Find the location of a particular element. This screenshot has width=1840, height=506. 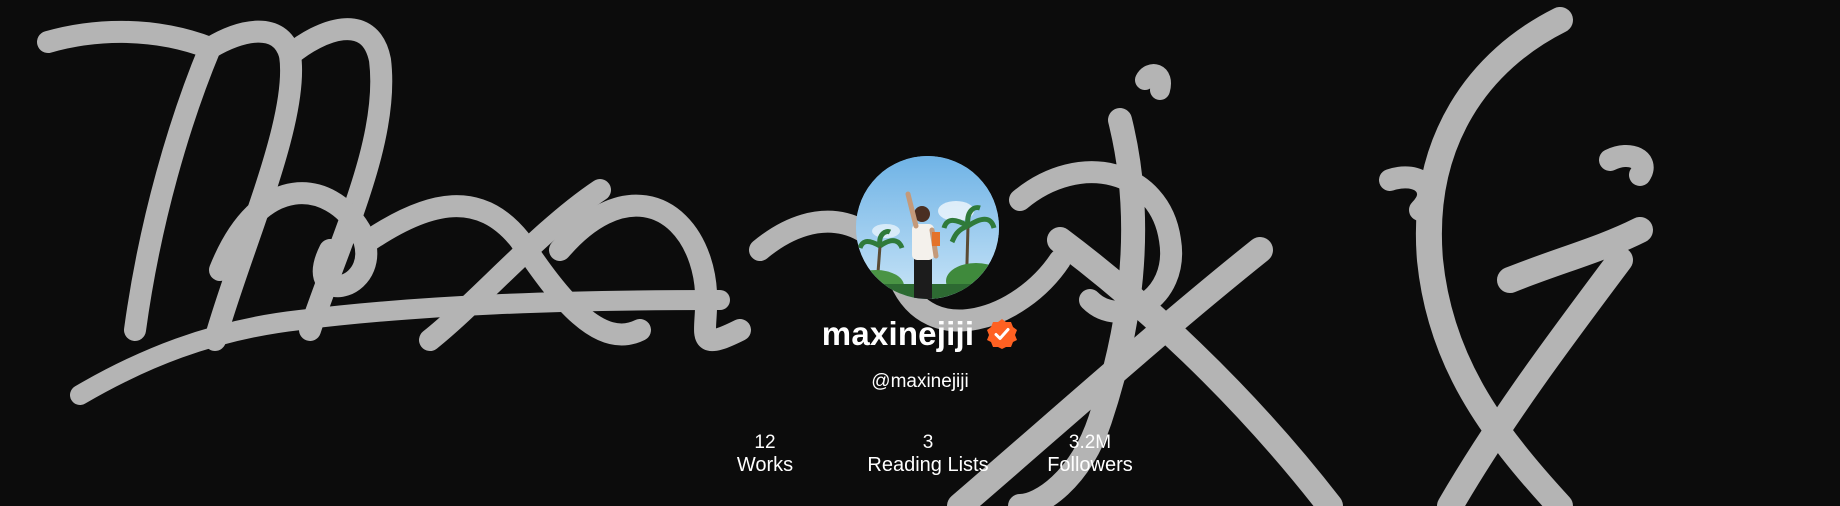

followers-count: 3.2M is located at coordinates (1090, 442).